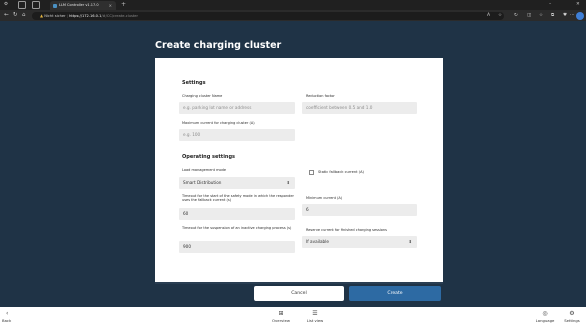 This screenshot has height=327, width=586. Describe the element at coordinates (299, 293) in the screenshot. I see `cancel-button: Cancel` at that location.